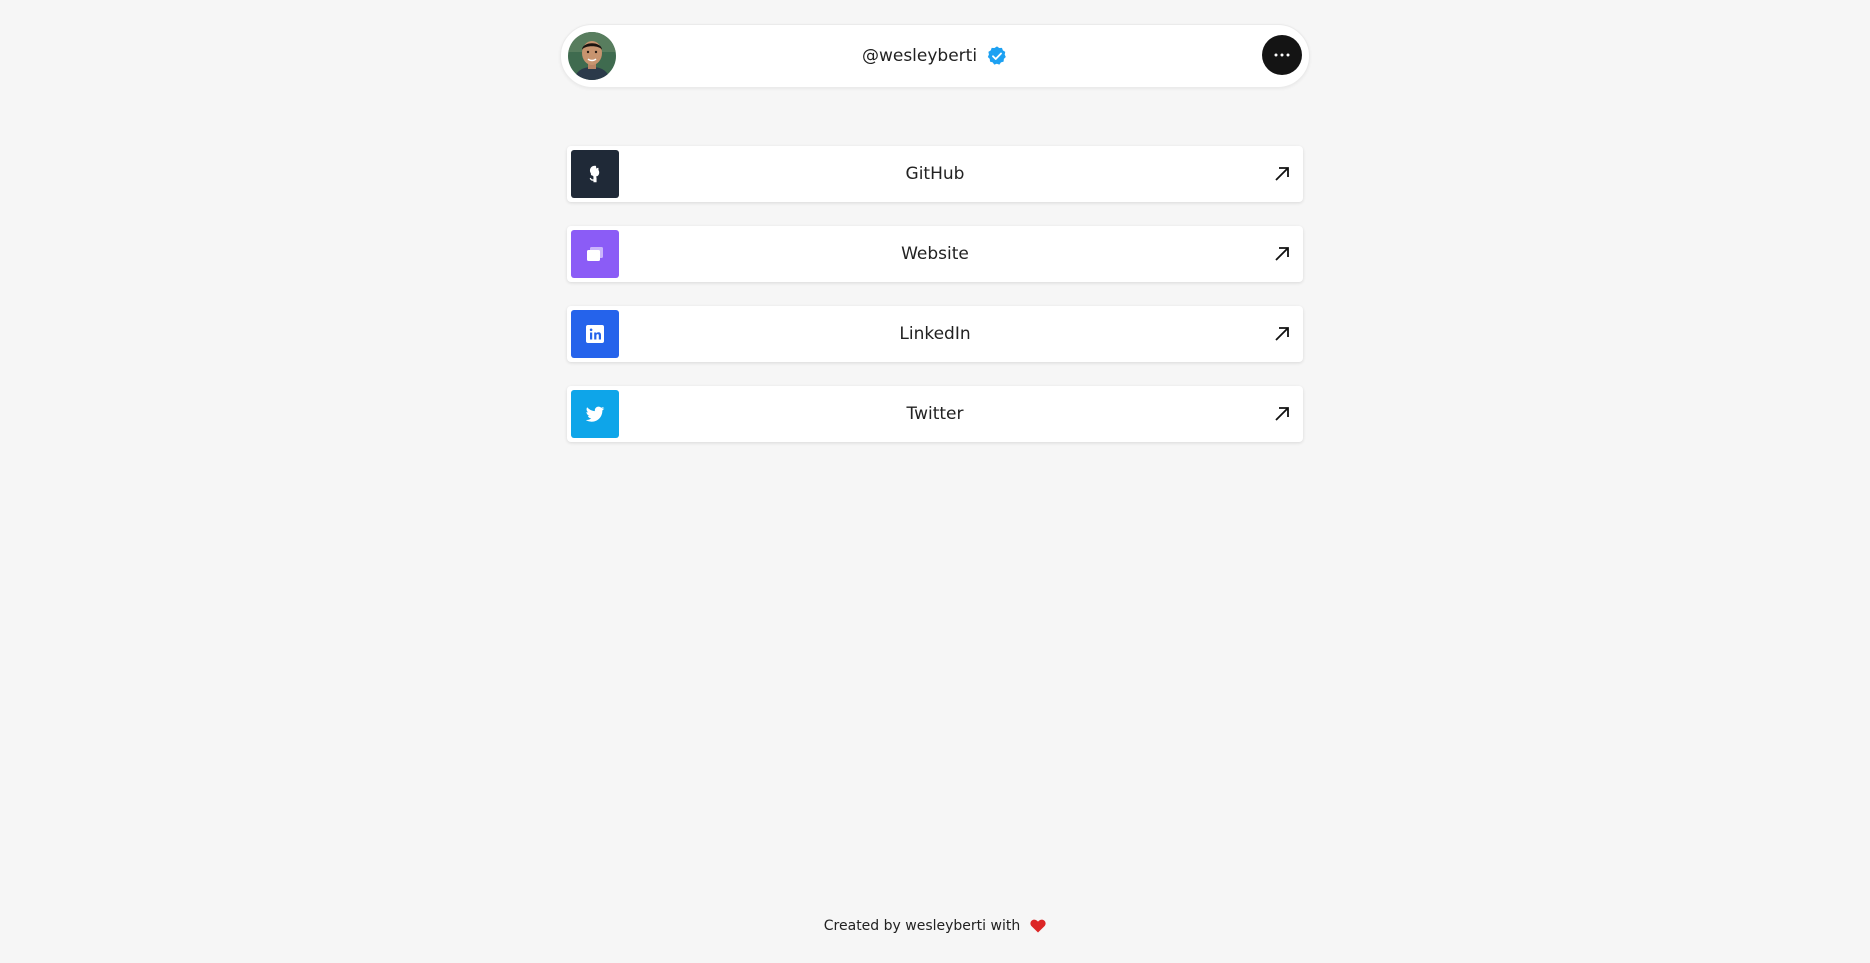 This screenshot has width=1870, height=963. I want to click on profile-handle-row: @wesleyberti, so click(935, 56).